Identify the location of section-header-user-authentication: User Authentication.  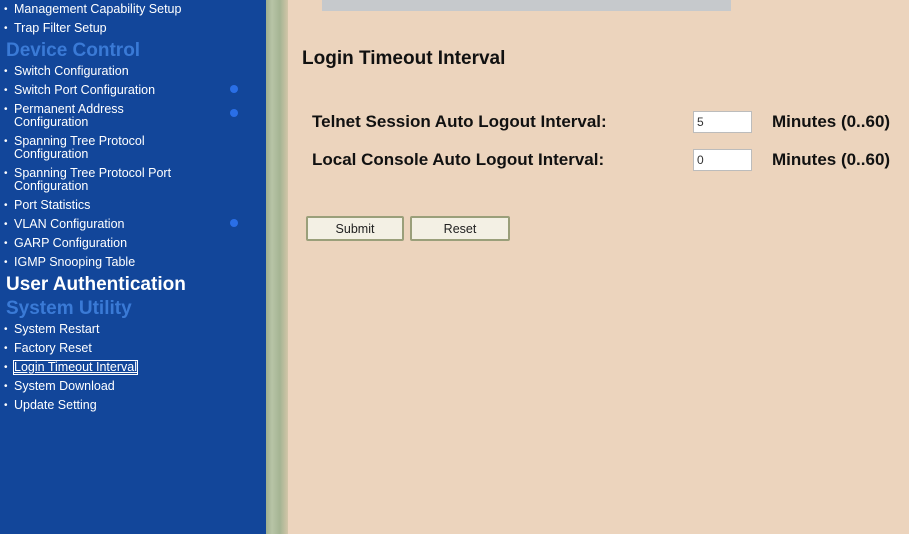
(135, 285).